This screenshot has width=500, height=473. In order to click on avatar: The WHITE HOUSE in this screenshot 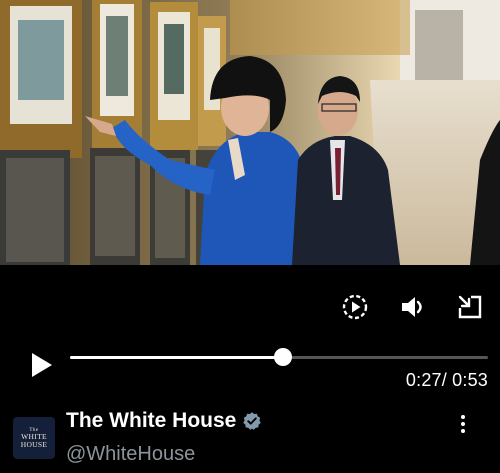, I will do `click(34, 438)`.